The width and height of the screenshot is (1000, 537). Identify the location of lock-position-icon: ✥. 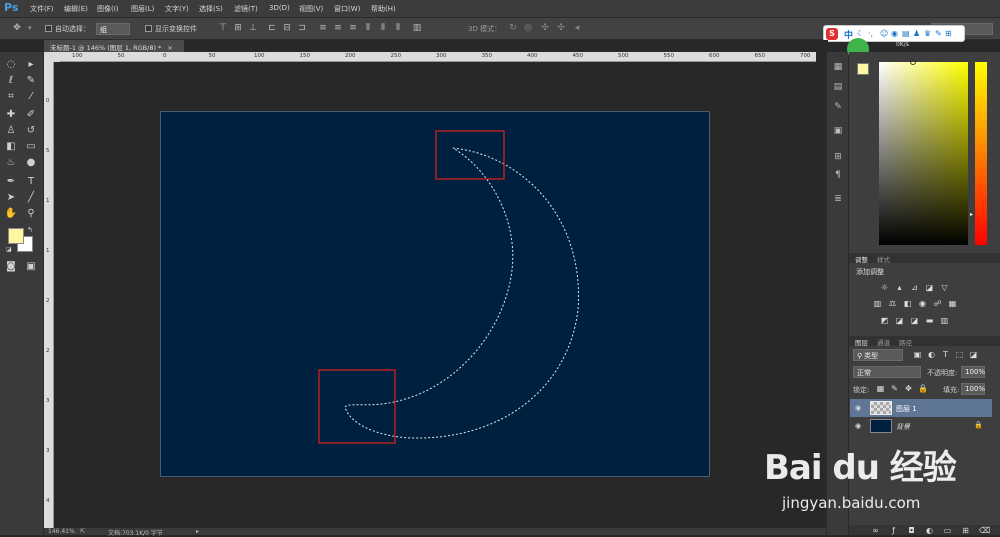
(908, 388).